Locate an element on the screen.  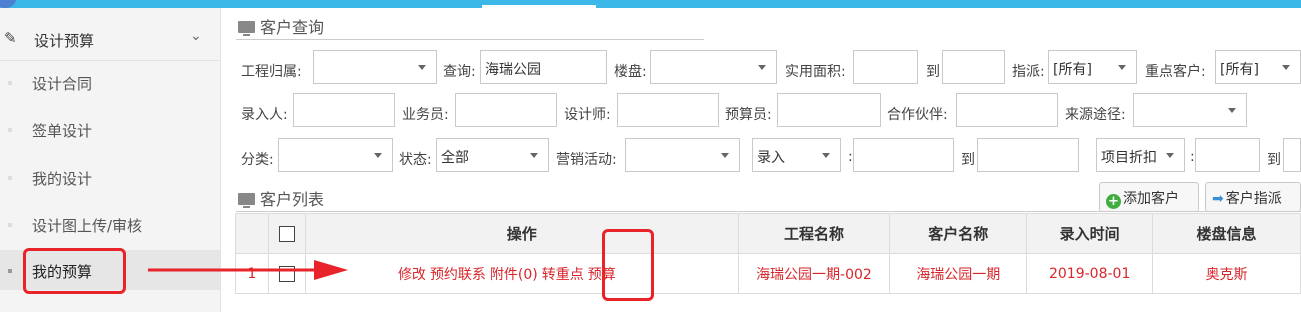
marketing-label: 营销活动: is located at coordinates (586, 160).